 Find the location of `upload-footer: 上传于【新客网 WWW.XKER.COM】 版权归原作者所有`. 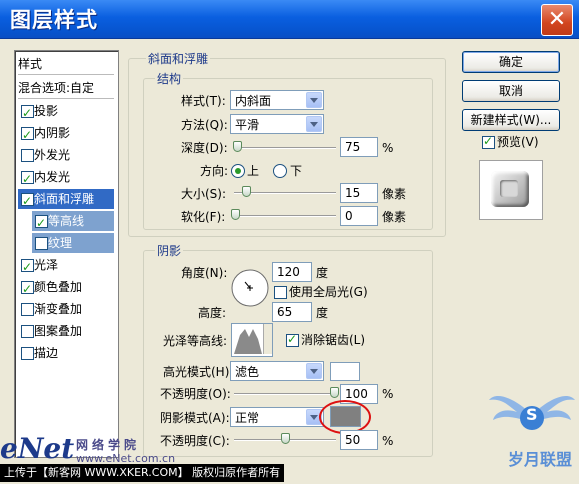

upload-footer: 上传于【新客网 WWW.XKER.COM】 版权归原作者所有 is located at coordinates (142, 473).